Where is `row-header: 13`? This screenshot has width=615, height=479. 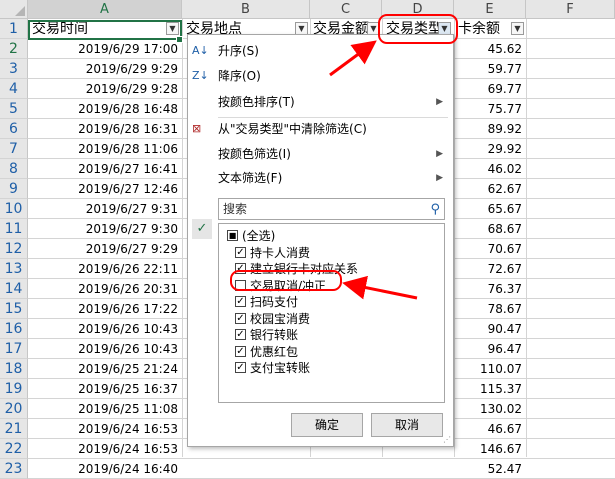 row-header: 13 is located at coordinates (14, 269).